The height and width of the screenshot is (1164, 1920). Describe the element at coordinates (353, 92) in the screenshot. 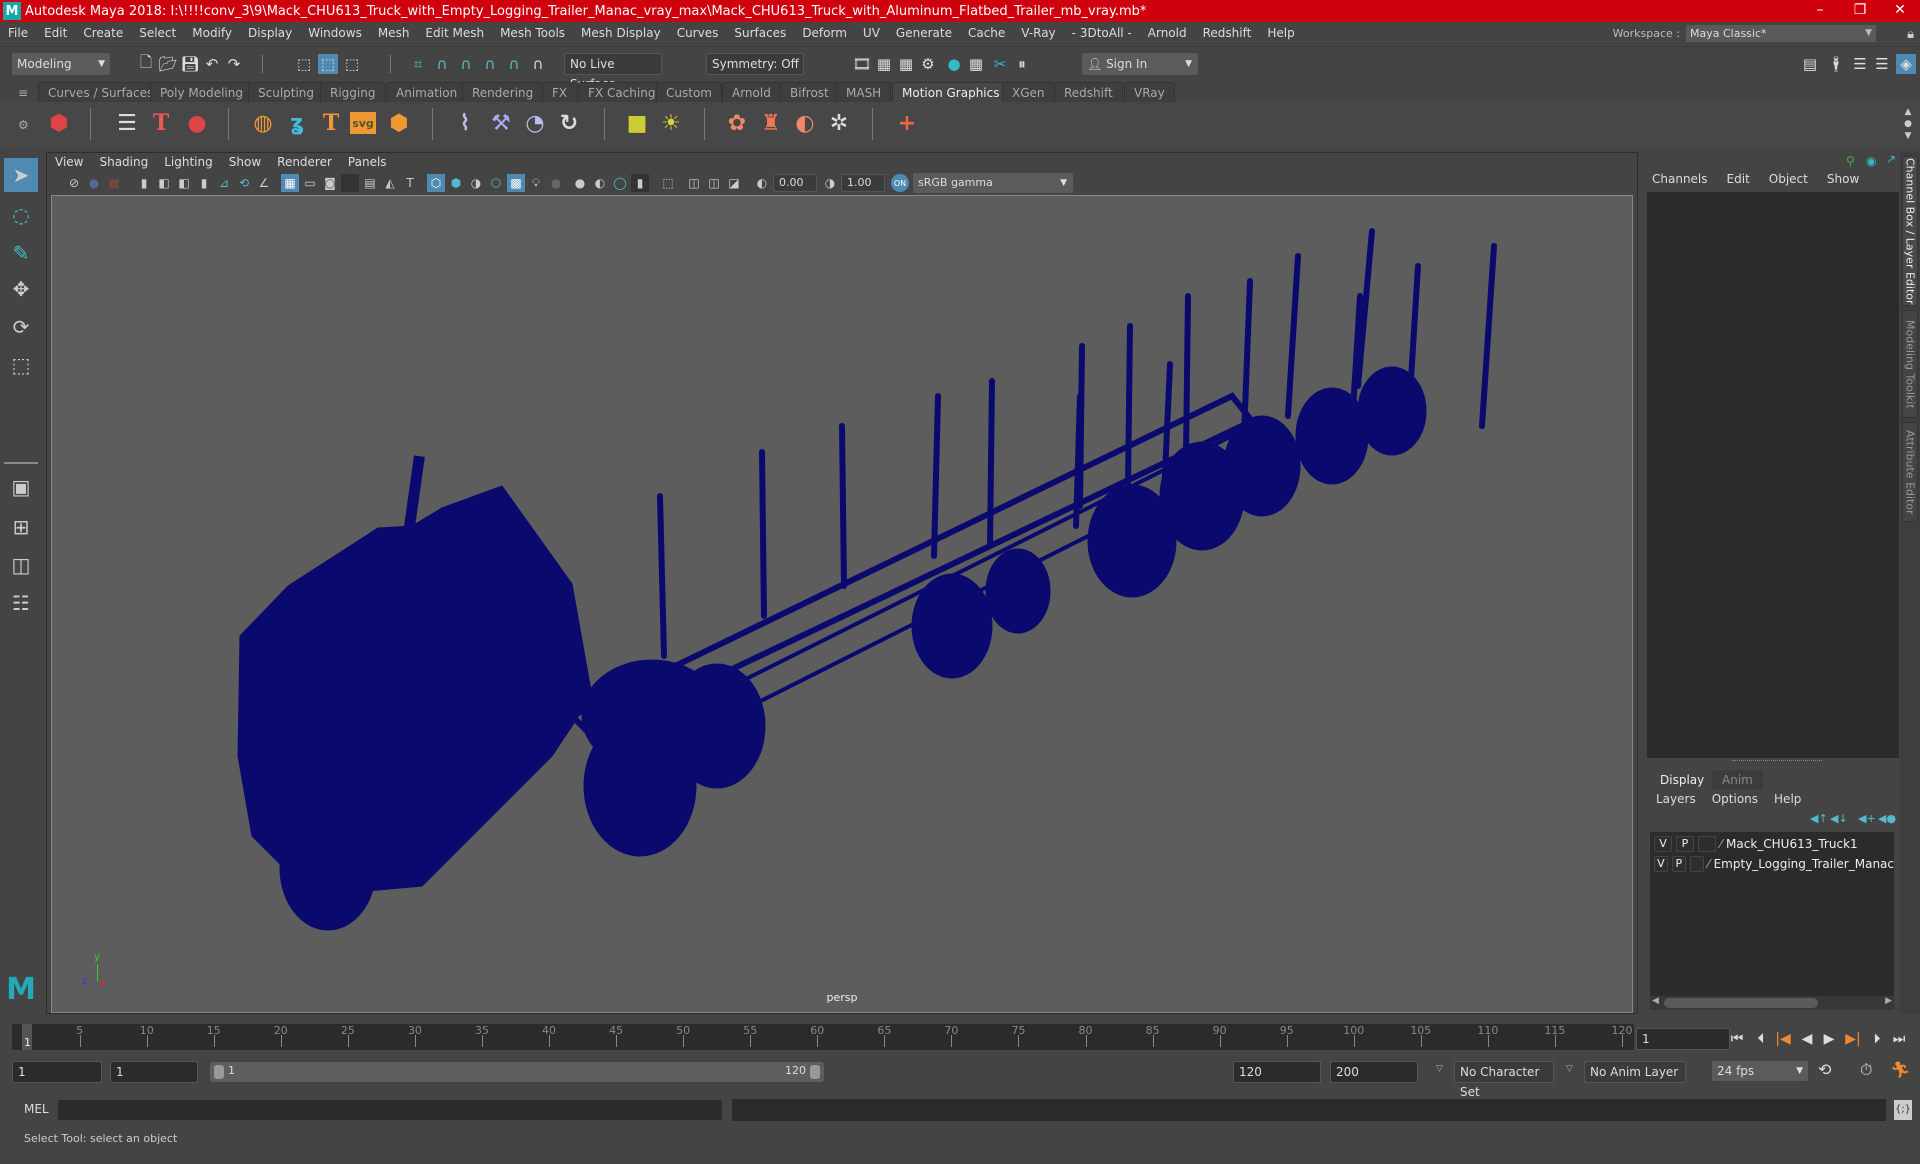

I see `shelf-tab-rigging: Rigging` at that location.